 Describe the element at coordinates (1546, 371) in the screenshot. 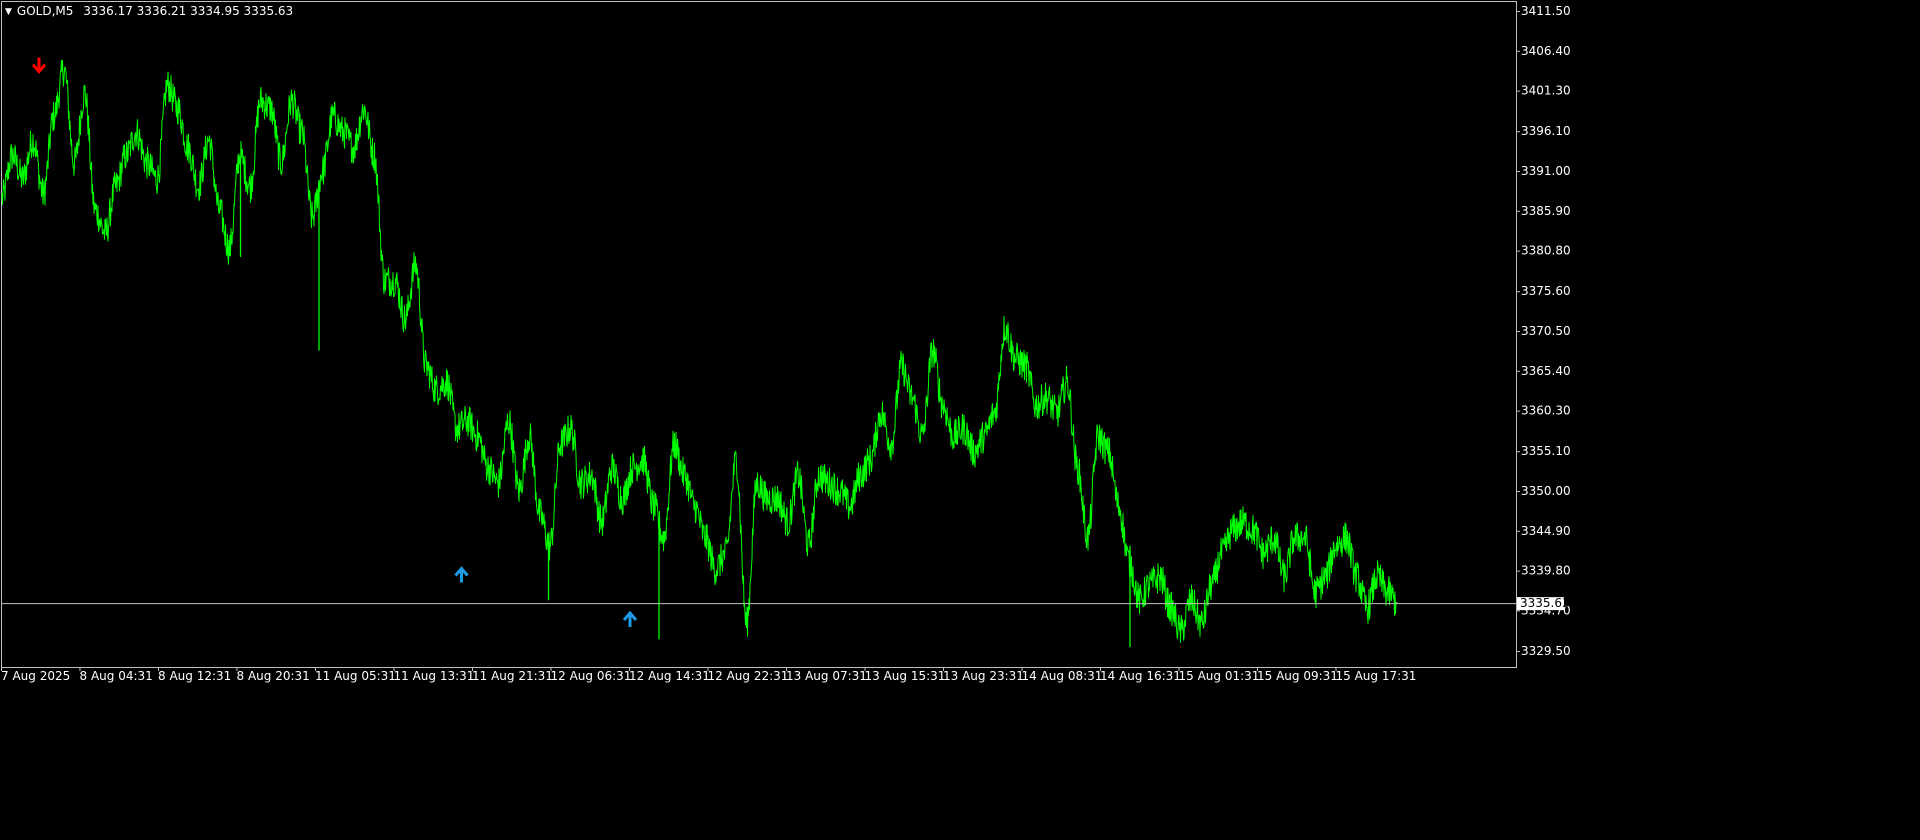

I see `y-tick-label: 3365.40` at that location.